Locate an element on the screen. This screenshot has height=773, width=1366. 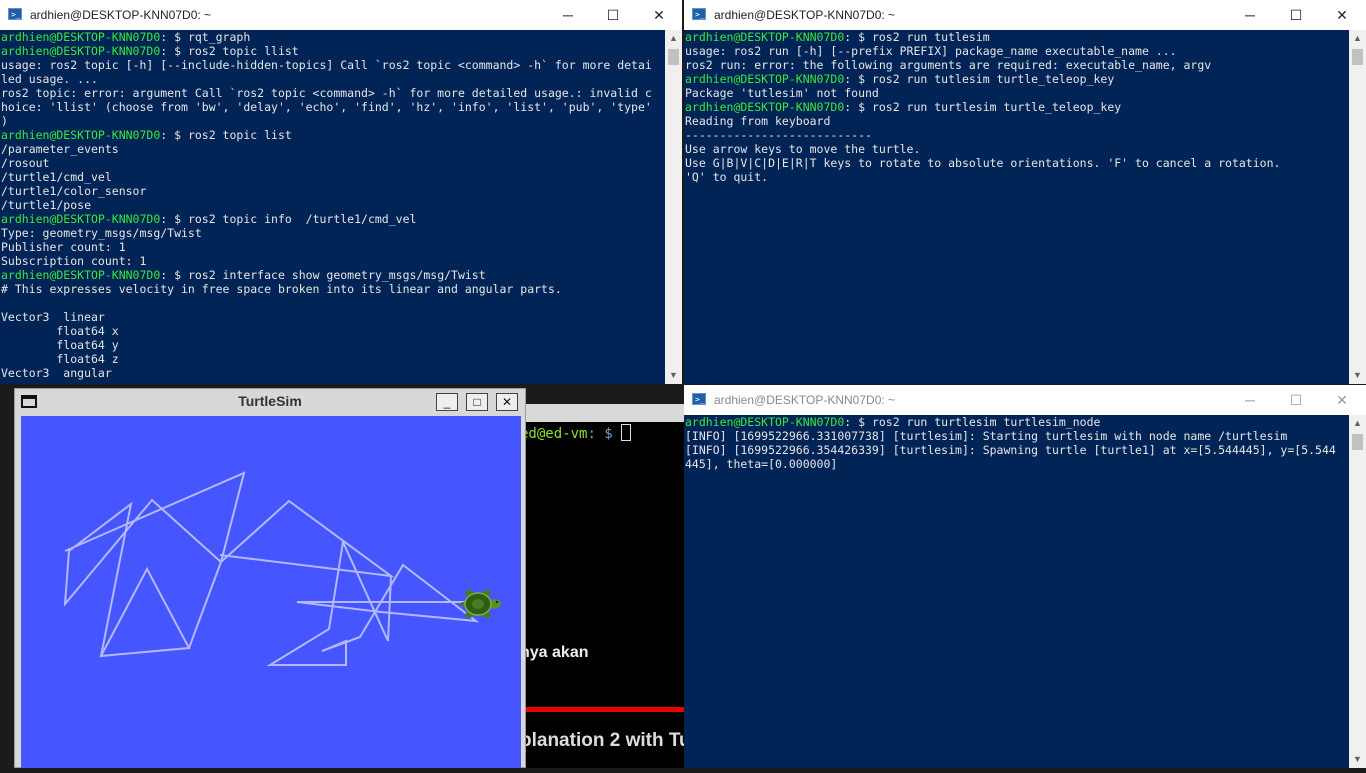
turtle-trail-svg is located at coordinates (271, 568).